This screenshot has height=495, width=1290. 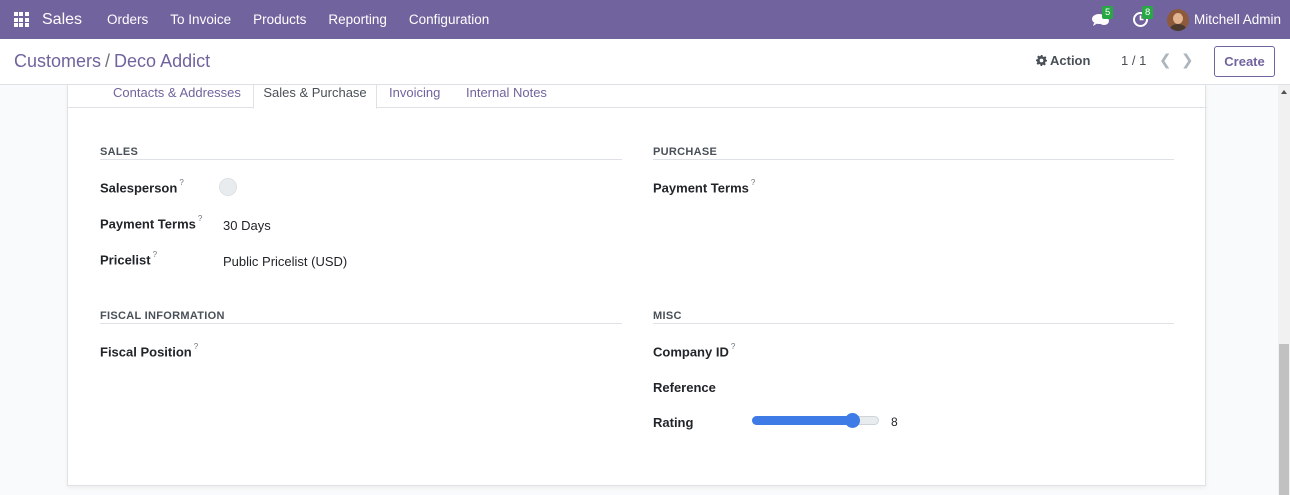 What do you see at coordinates (852, 420) in the screenshot?
I see `rating-slider-thumb` at bounding box center [852, 420].